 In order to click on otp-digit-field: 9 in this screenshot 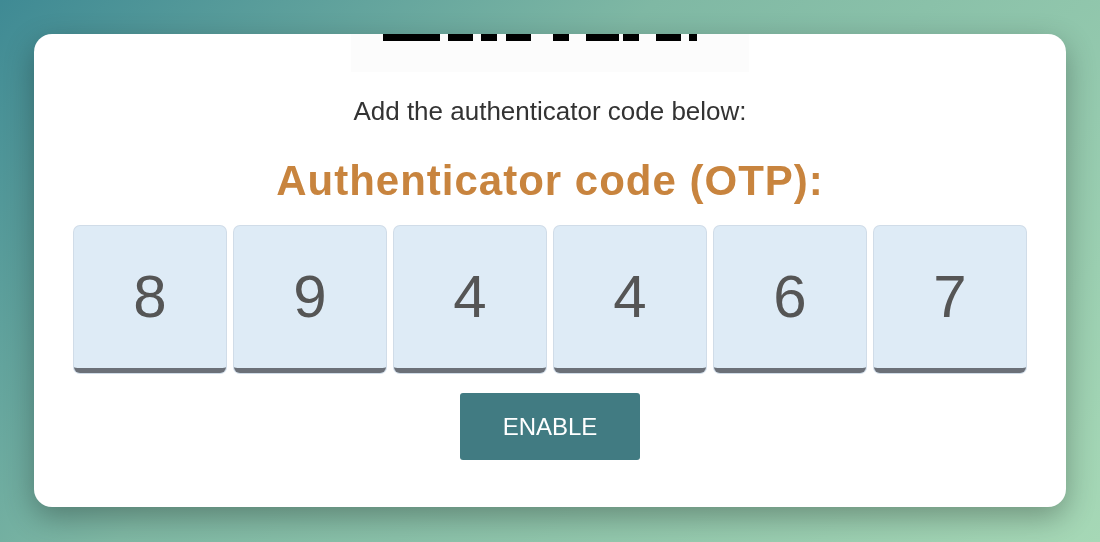, I will do `click(310, 299)`.